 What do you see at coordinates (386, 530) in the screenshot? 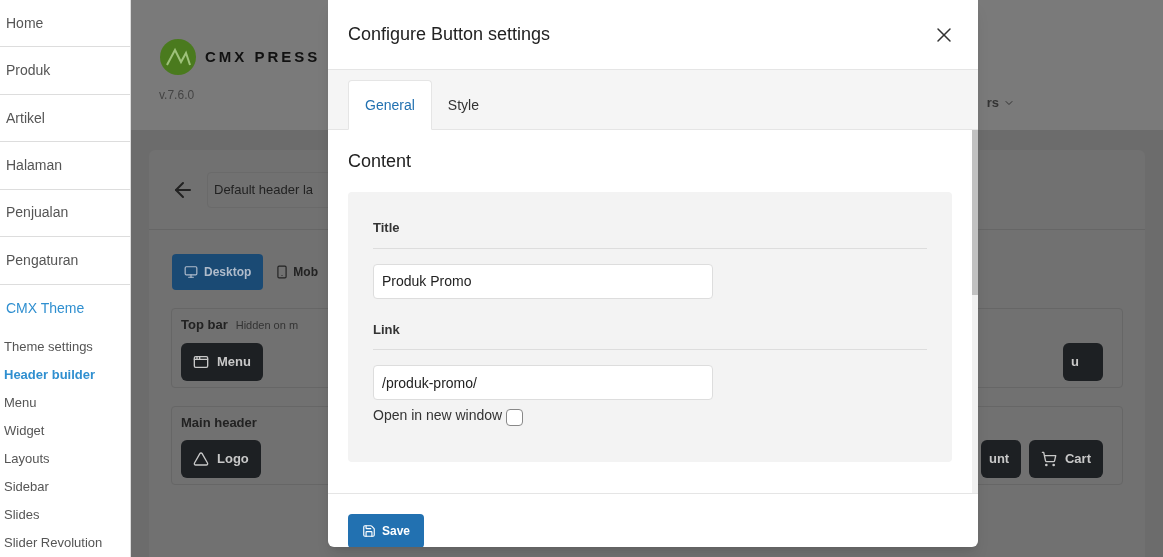
I see `save-button: Save` at bounding box center [386, 530].